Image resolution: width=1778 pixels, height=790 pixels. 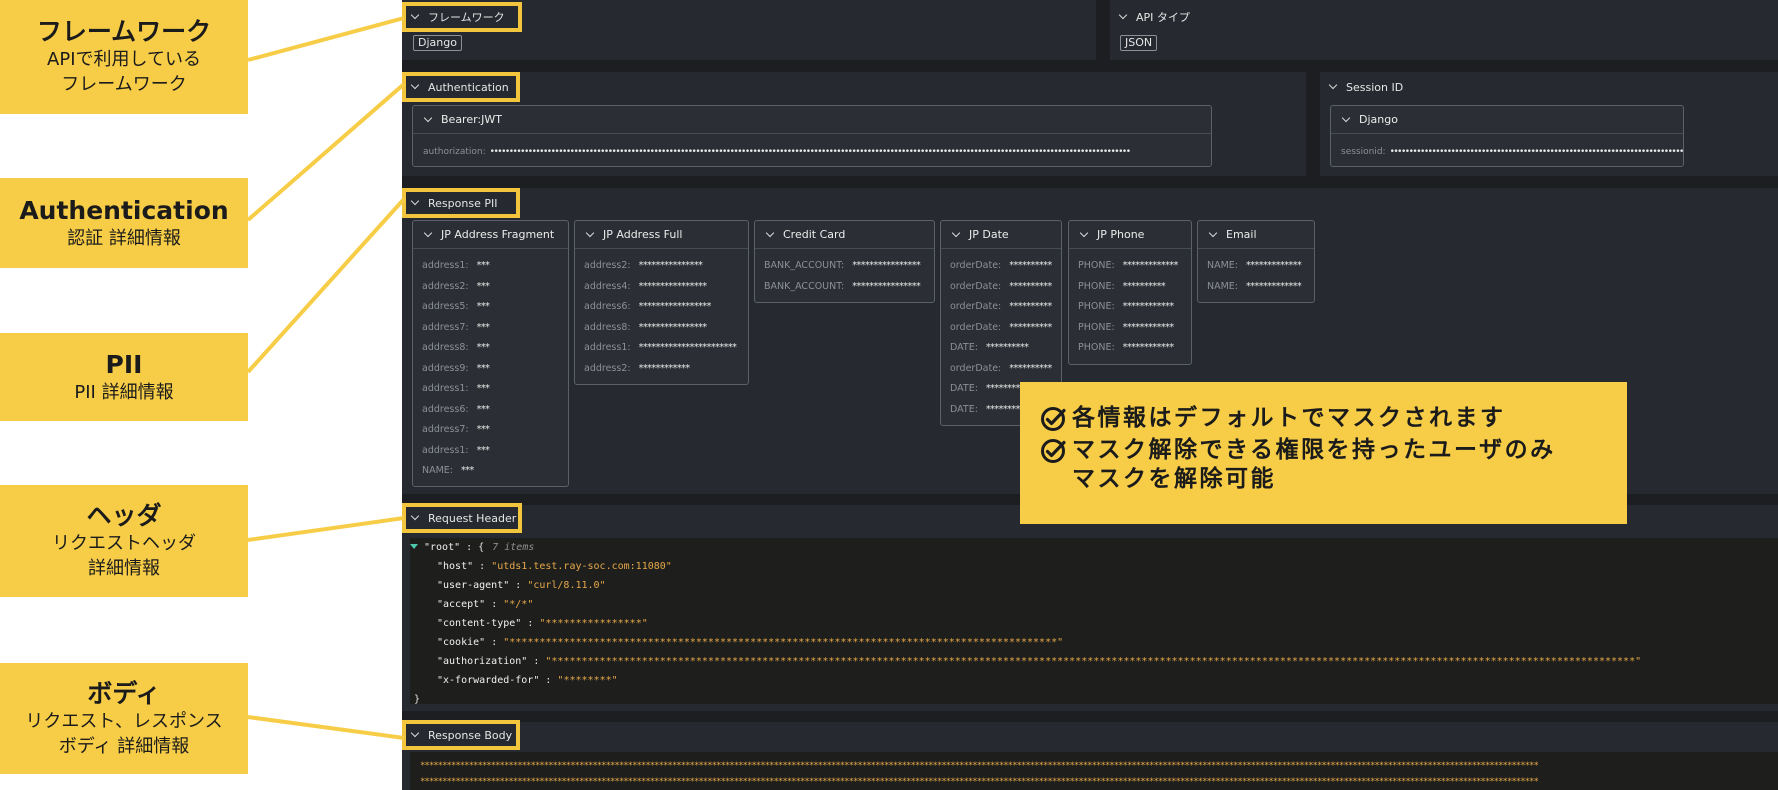 I want to click on api-type-section, so click(x=1444, y=30).